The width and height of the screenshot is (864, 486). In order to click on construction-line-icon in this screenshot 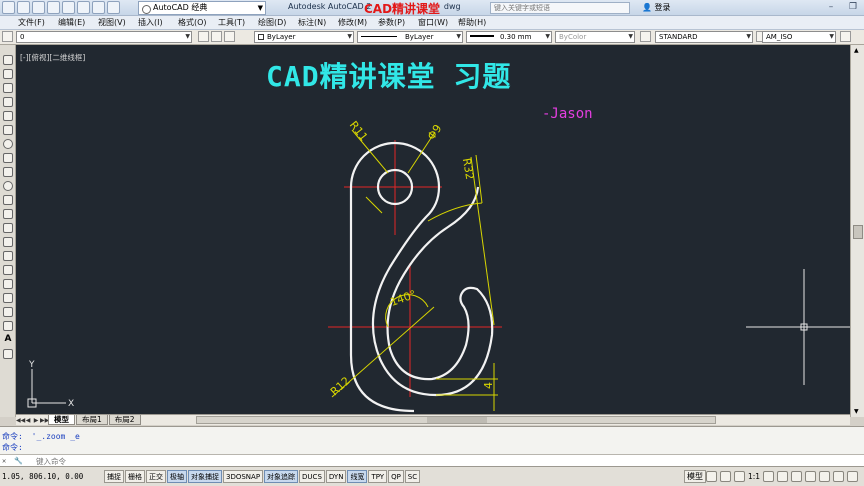, I will do `click(8, 74)`.